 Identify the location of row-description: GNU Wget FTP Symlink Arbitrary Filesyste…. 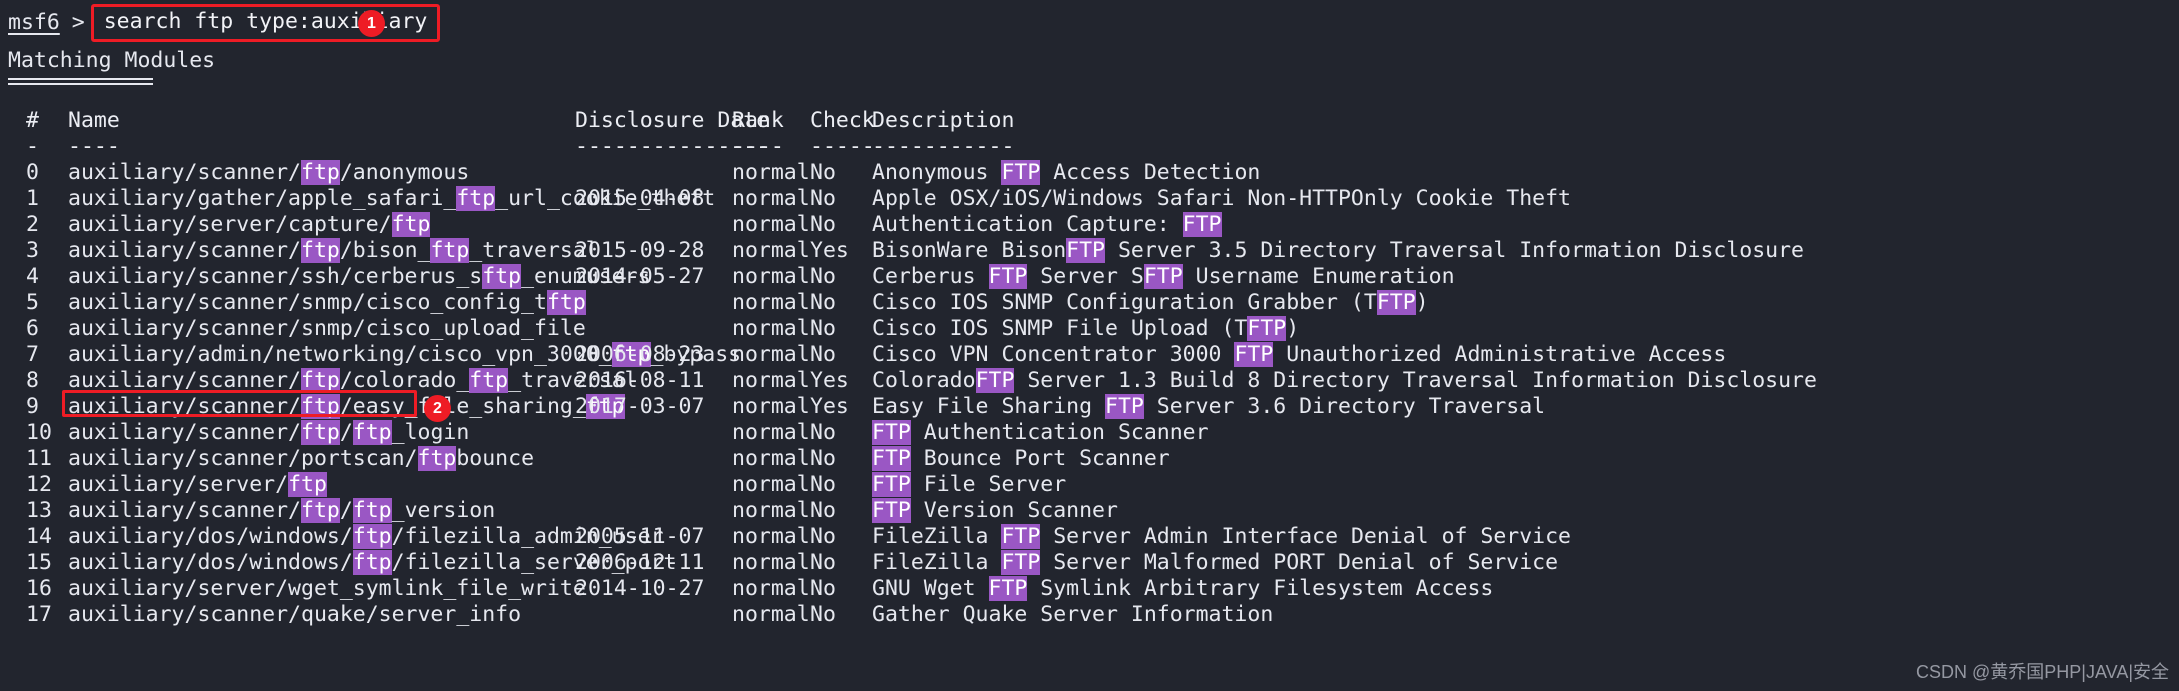
(1183, 588).